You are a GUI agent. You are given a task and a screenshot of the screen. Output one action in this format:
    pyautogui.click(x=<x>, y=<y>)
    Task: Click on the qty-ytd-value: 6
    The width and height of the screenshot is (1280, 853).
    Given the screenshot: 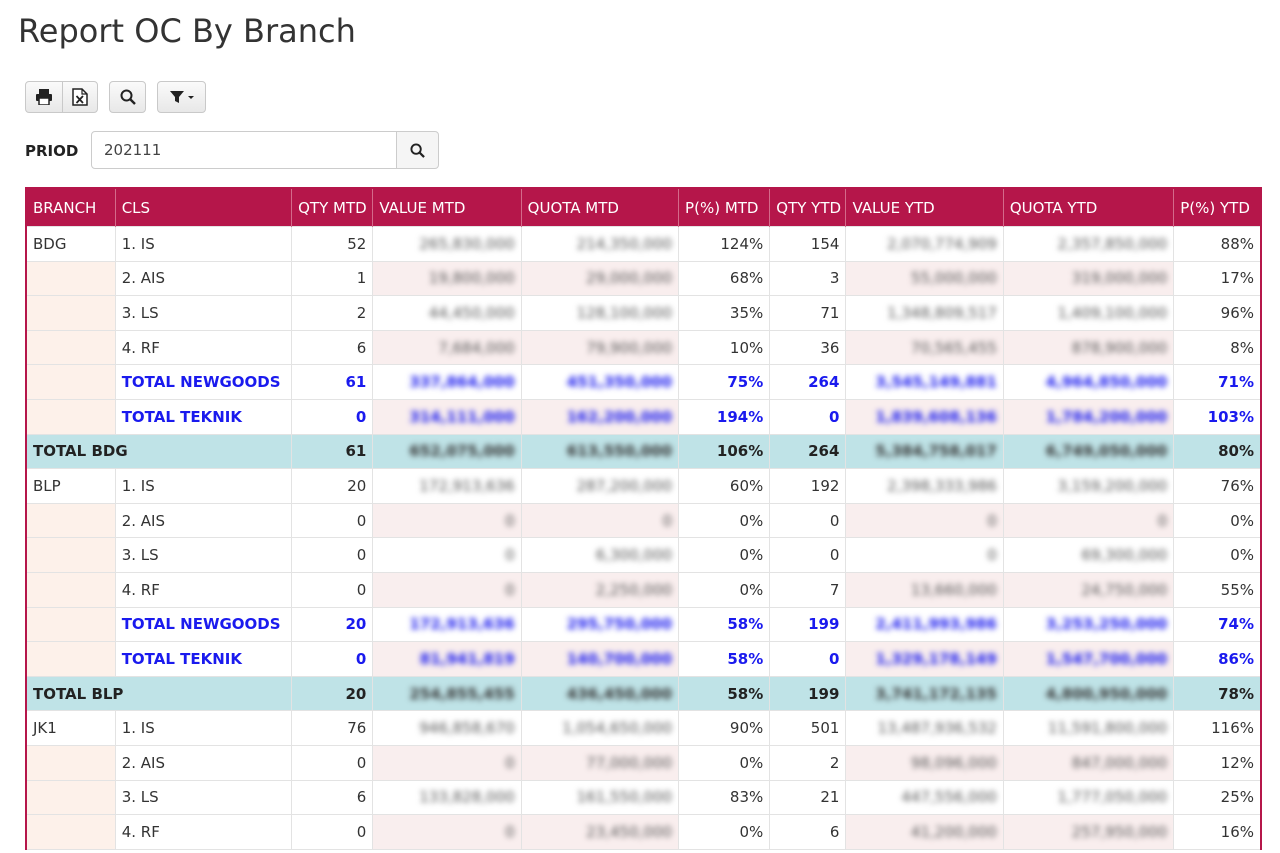 What is the action you would take?
    pyautogui.click(x=834, y=831)
    